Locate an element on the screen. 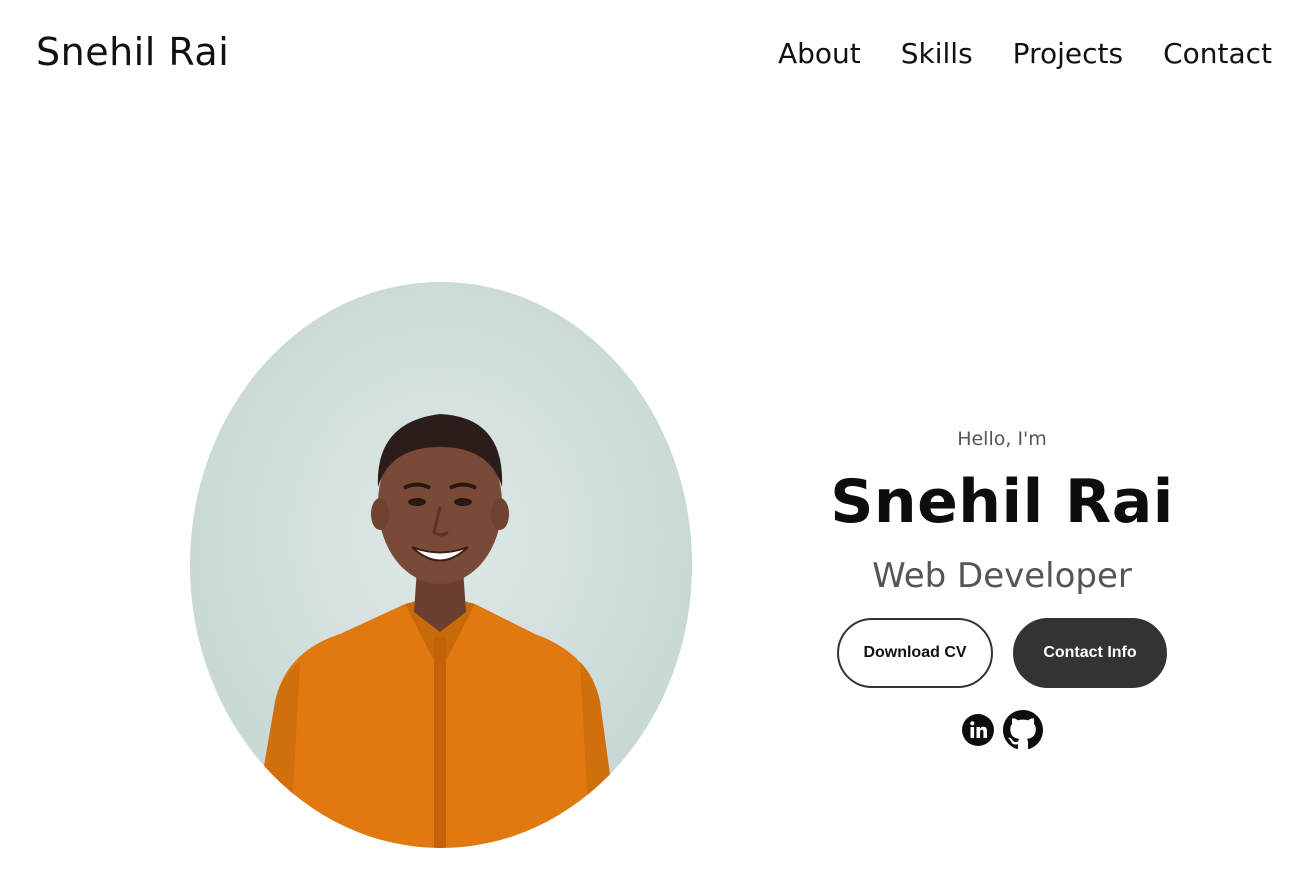 The width and height of the screenshot is (1308, 872). hero-role: Web Developer is located at coordinates (1002, 576).